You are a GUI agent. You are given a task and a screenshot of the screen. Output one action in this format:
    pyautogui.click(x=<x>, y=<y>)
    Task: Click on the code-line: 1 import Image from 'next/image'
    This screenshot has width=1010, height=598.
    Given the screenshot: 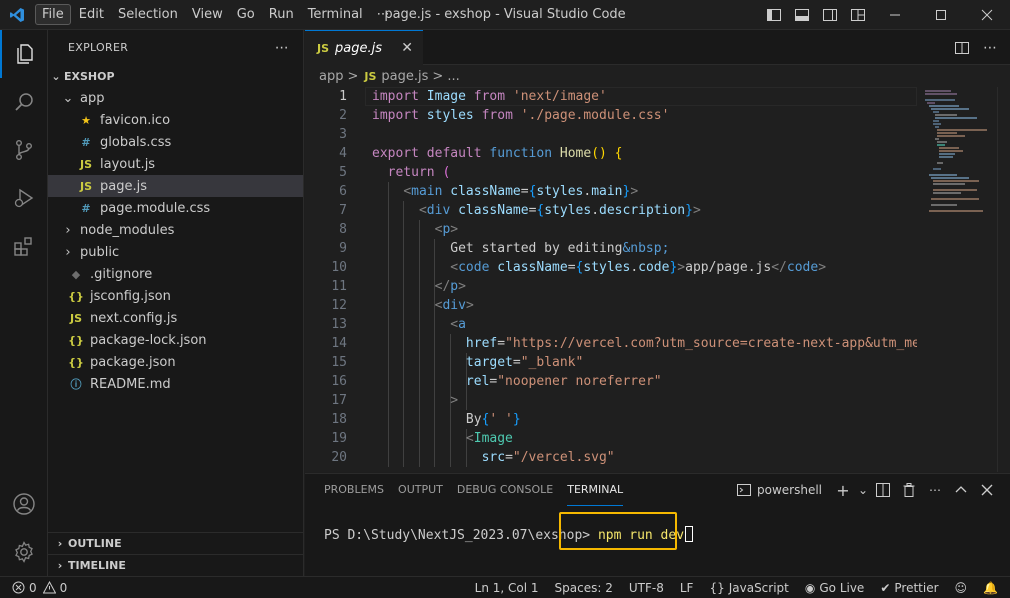 What is the action you would take?
    pyautogui.click(x=611, y=96)
    